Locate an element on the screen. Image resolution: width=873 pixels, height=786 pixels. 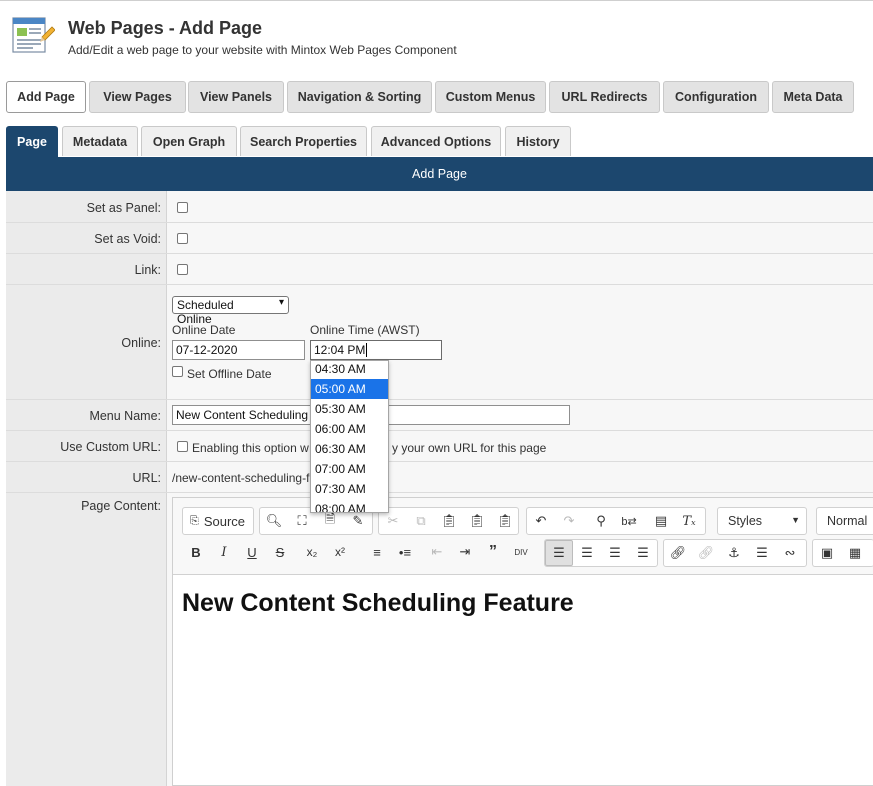
online-time-input: 12:04 PM is located at coordinates (376, 350).